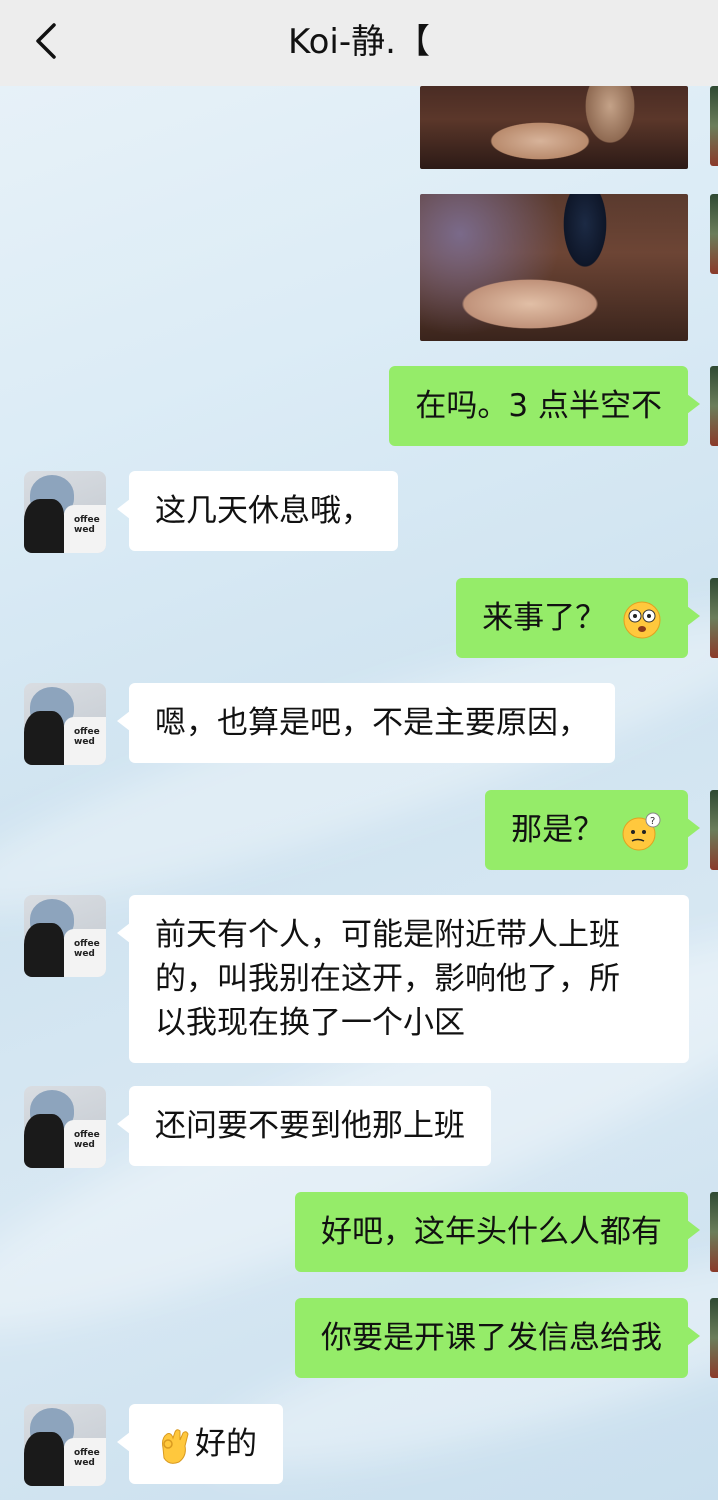 The height and width of the screenshot is (1500, 718). I want to click on message-bubble-self: 好吧，这年头什么人都有, so click(497, 1232).